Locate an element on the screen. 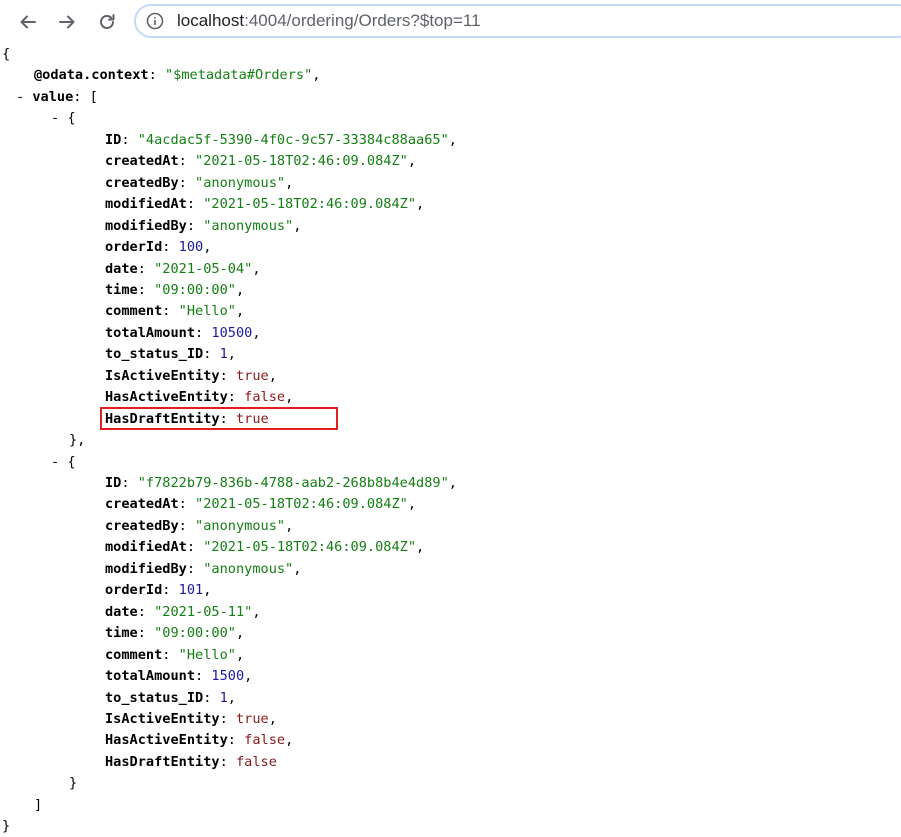 The image size is (901, 837). json-field-HasDraftEntity: HasDraftEntity: false is located at coordinates (191, 762).